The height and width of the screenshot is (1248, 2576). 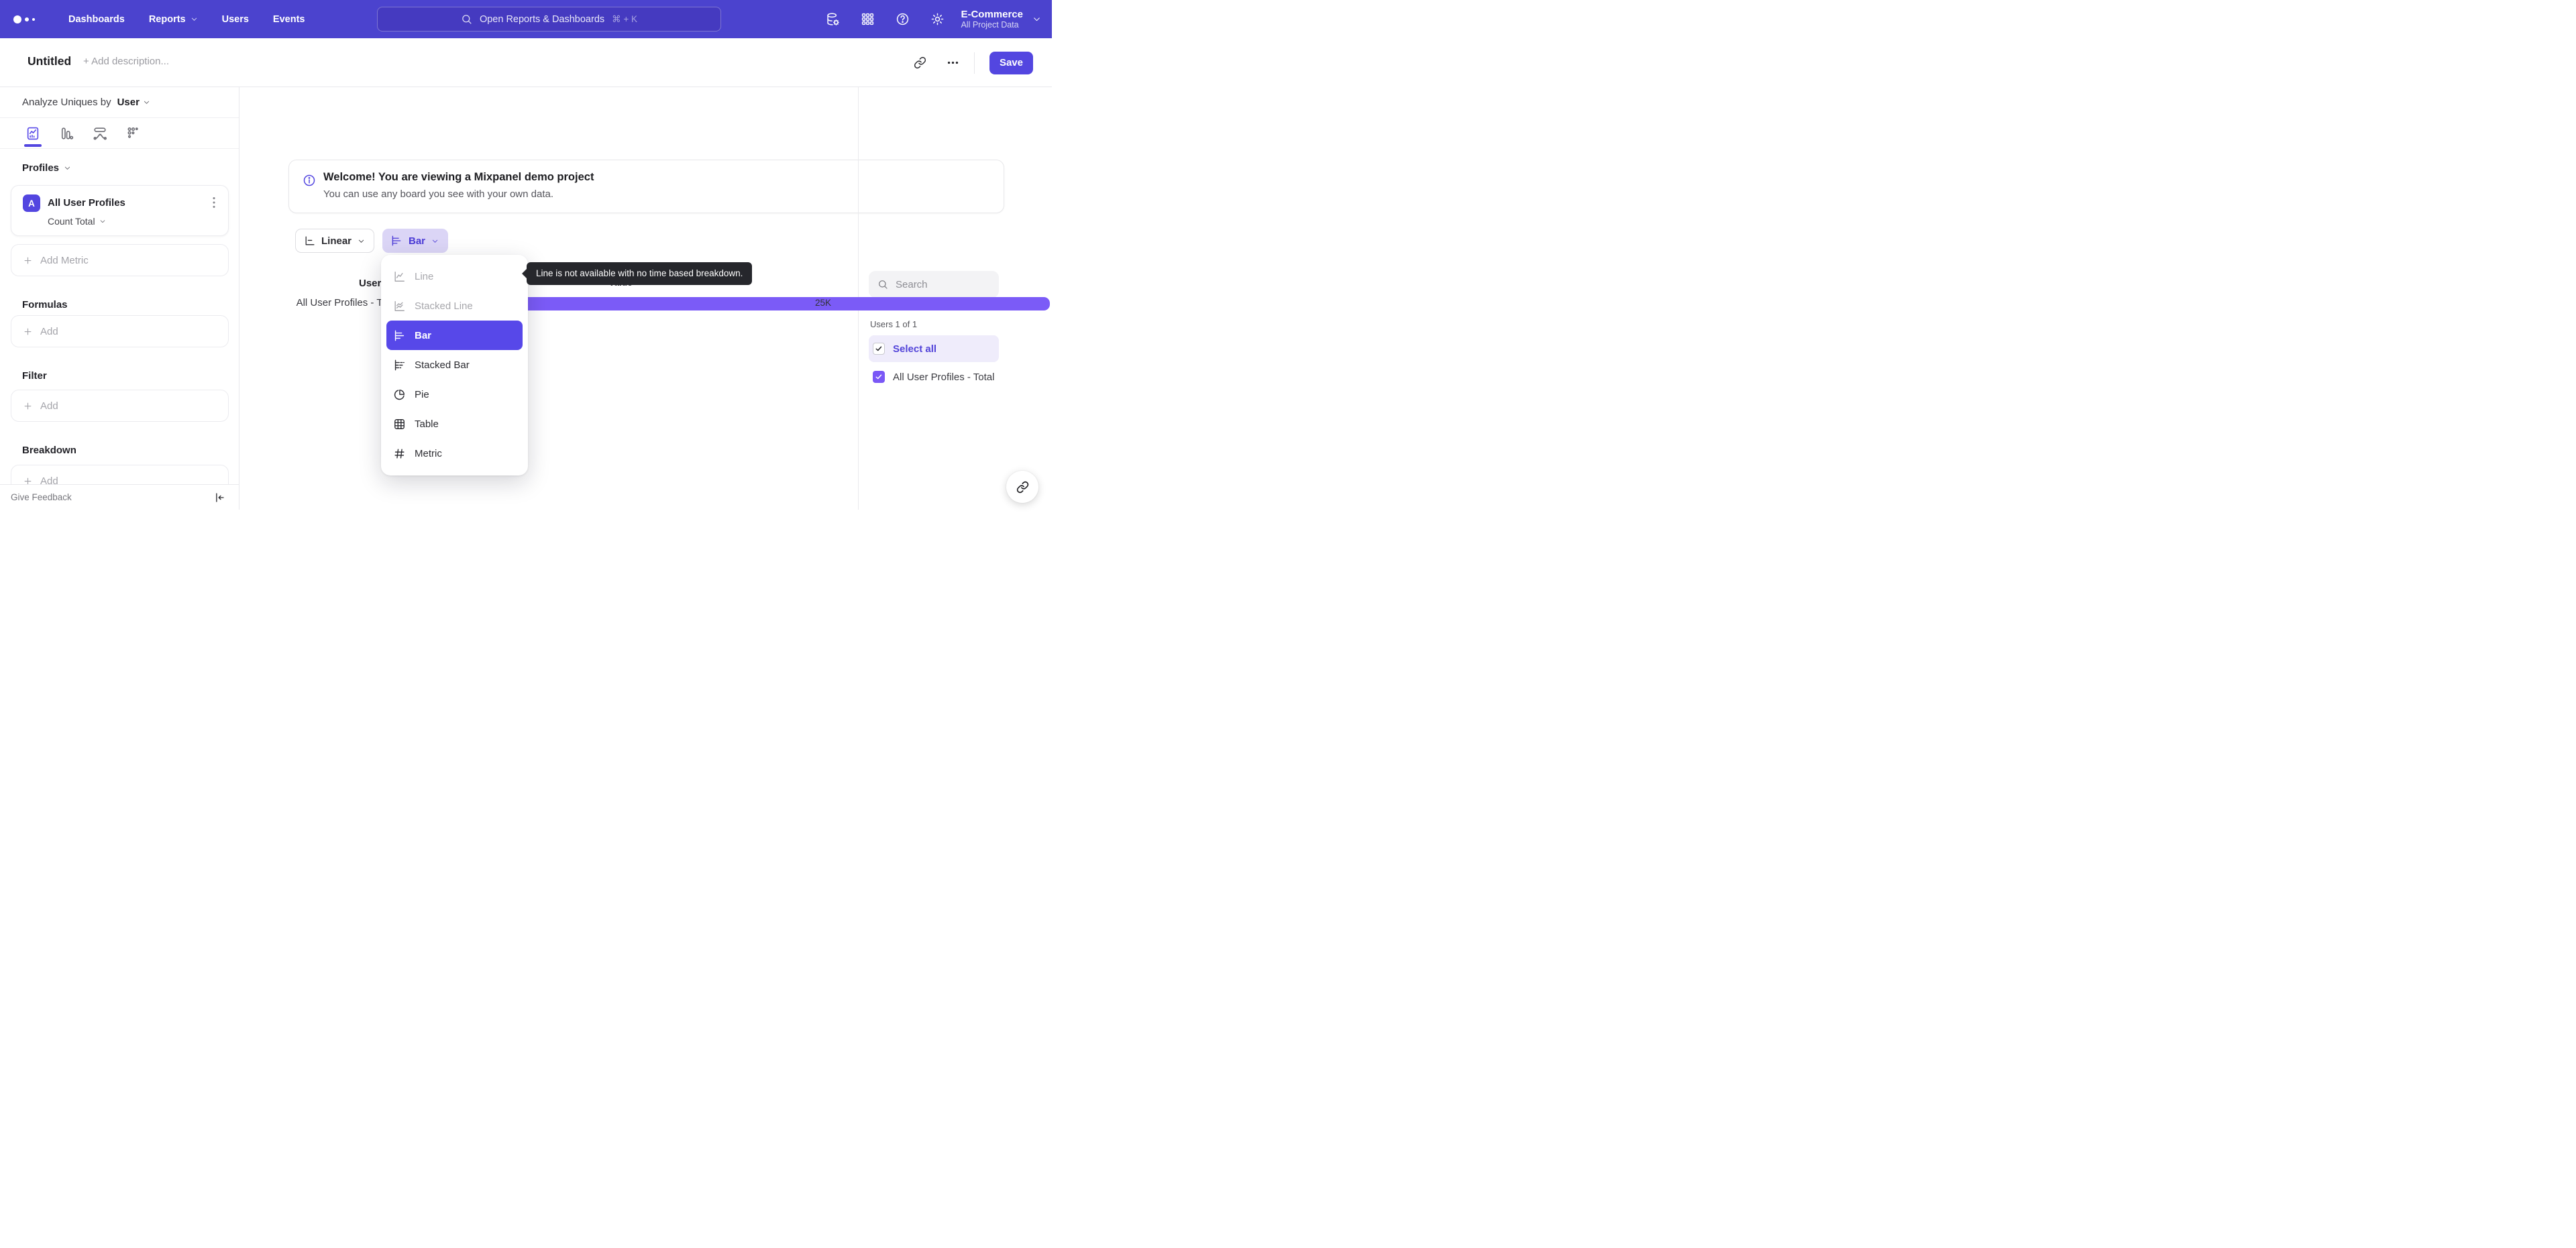 What do you see at coordinates (399, 394) in the screenshot?
I see `pie-chart-icon` at bounding box center [399, 394].